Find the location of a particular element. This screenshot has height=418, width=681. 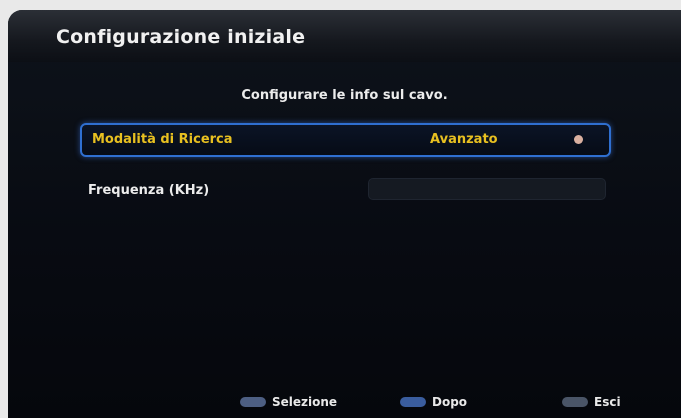

next-hint-label: Dopo is located at coordinates (450, 402).